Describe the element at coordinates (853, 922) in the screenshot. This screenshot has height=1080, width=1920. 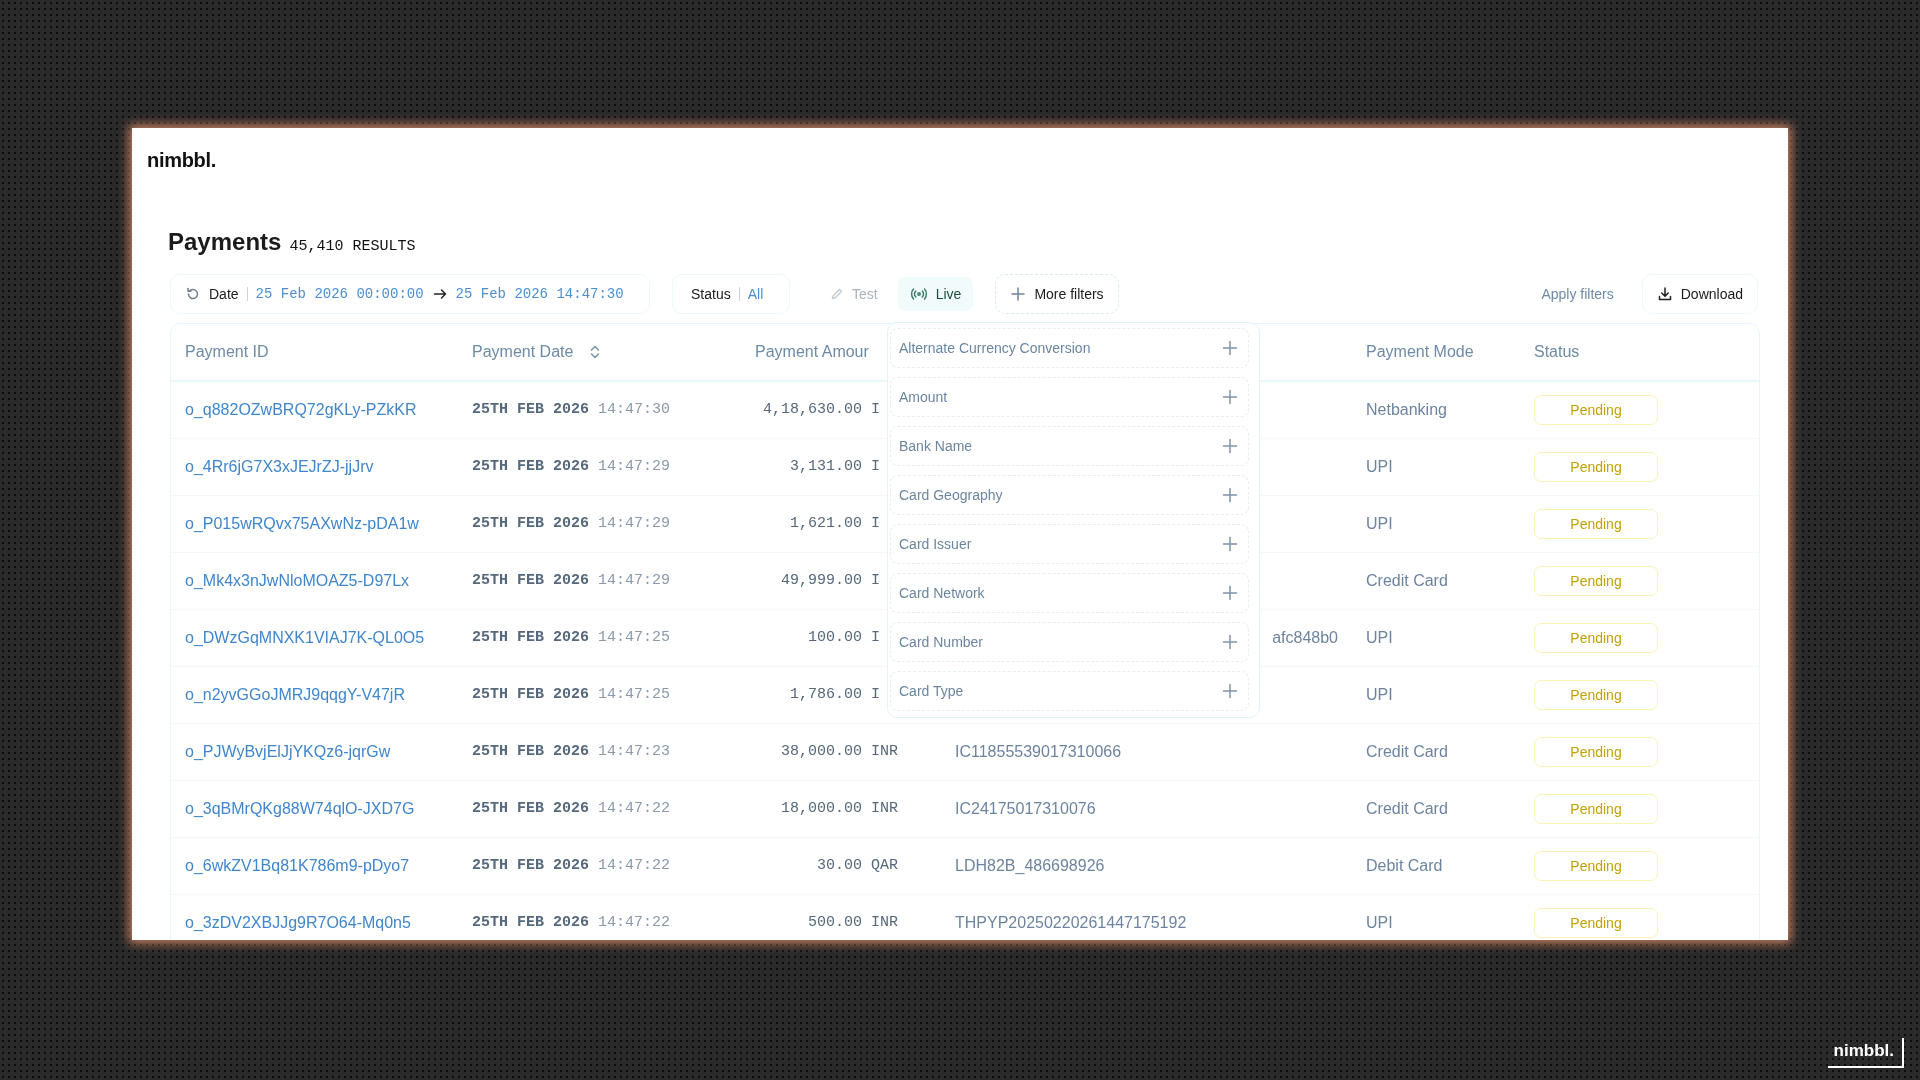
I see `amount-cell-text: 500.00 INR` at that location.